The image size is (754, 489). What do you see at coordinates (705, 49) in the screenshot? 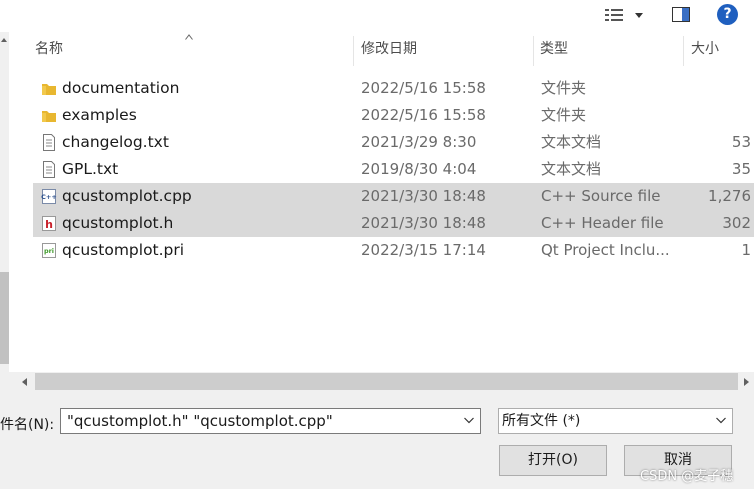
I see `column-size: 大小` at bounding box center [705, 49].